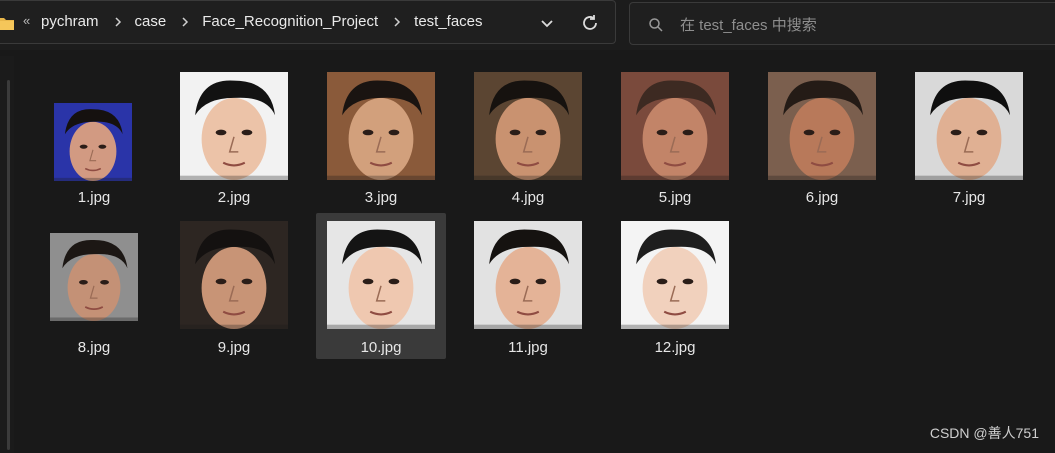 This screenshot has height=453, width=1055. Describe the element at coordinates (675, 347) in the screenshot. I see `file-name-label: 12.jpg` at that location.